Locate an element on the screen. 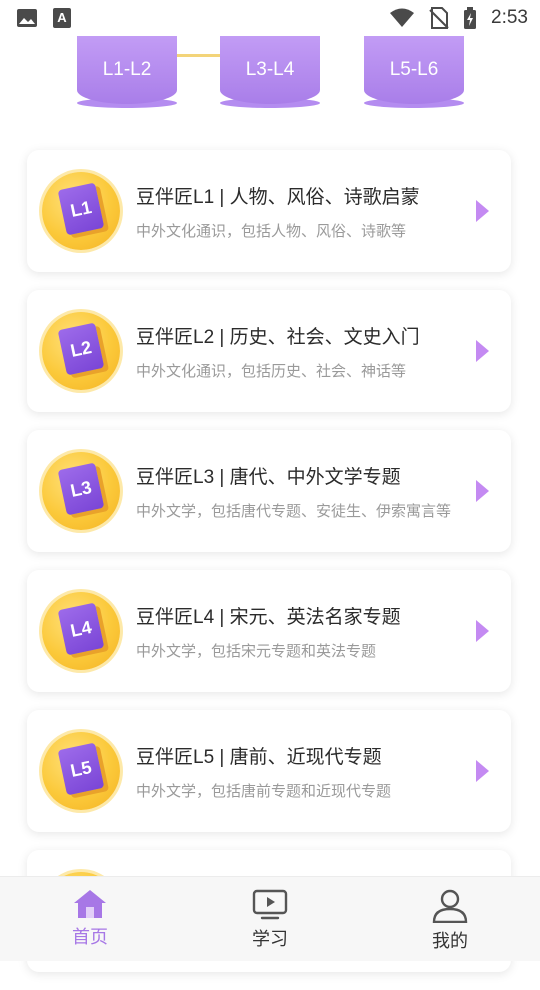 The width and height of the screenshot is (540, 990). course-card-l4: L4 豆伴匠L4 | 宋元、英法名家专题 中外文学，包括宋元专题和英法专题 is located at coordinates (269, 631).